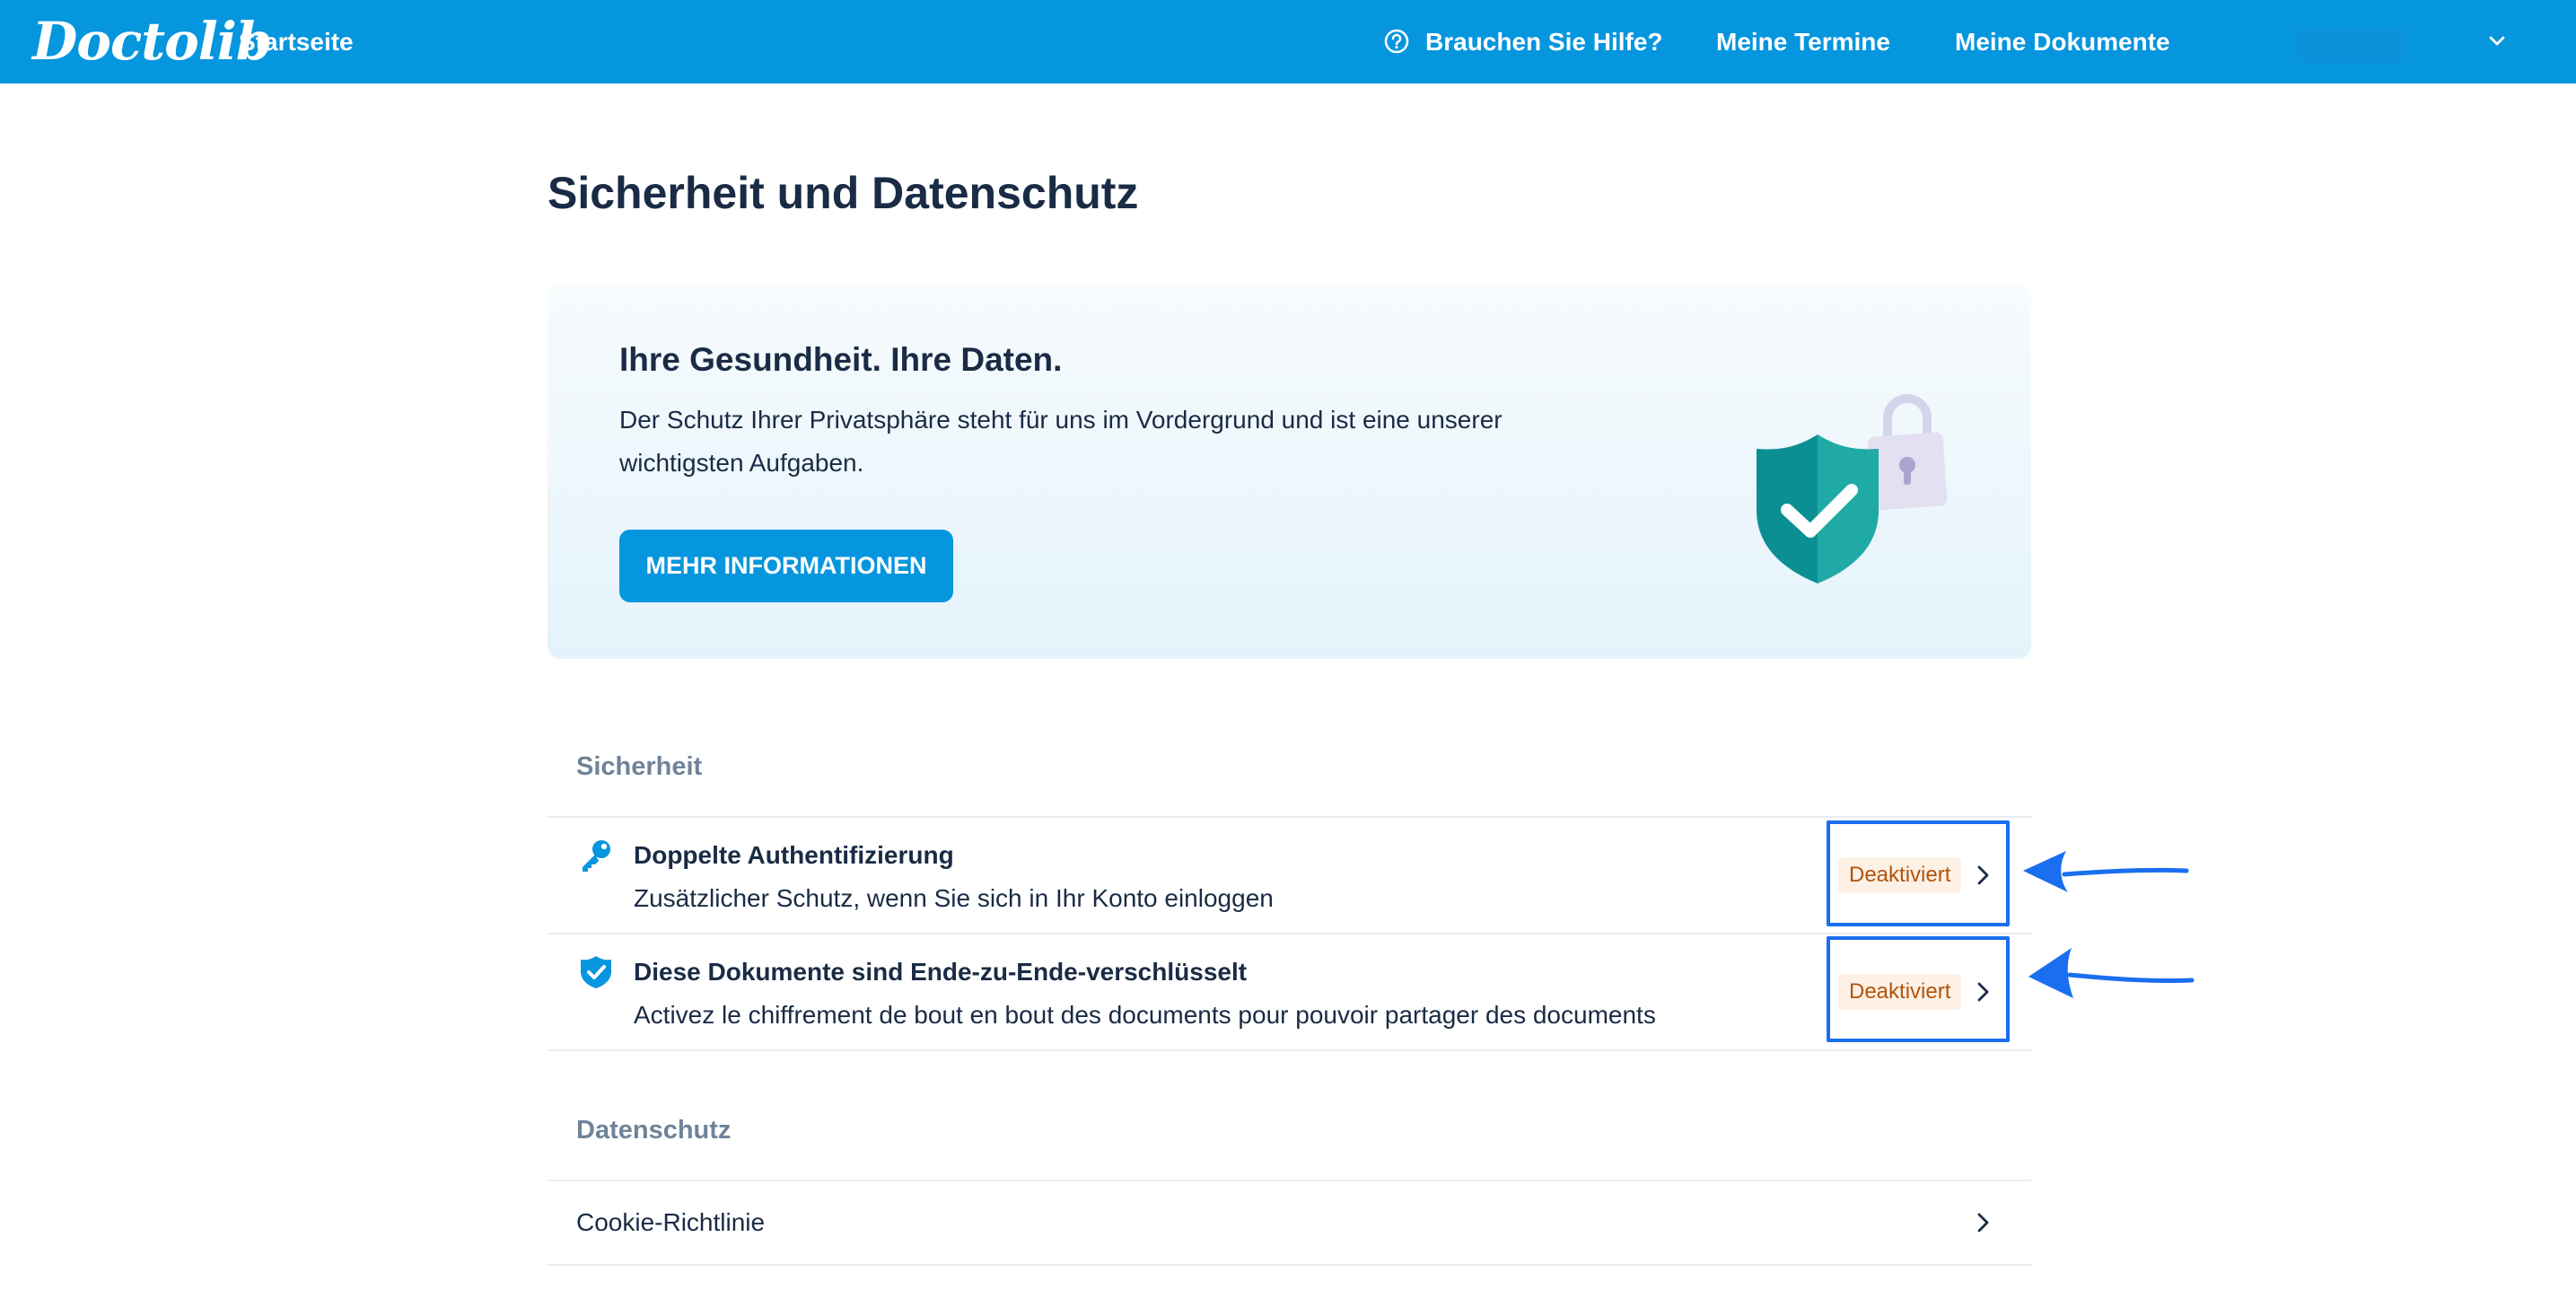 Image resolution: width=2576 pixels, height=1307 pixels. What do you see at coordinates (654, 1130) in the screenshot?
I see `section-heading-datenschutz: Datenschutz` at bounding box center [654, 1130].